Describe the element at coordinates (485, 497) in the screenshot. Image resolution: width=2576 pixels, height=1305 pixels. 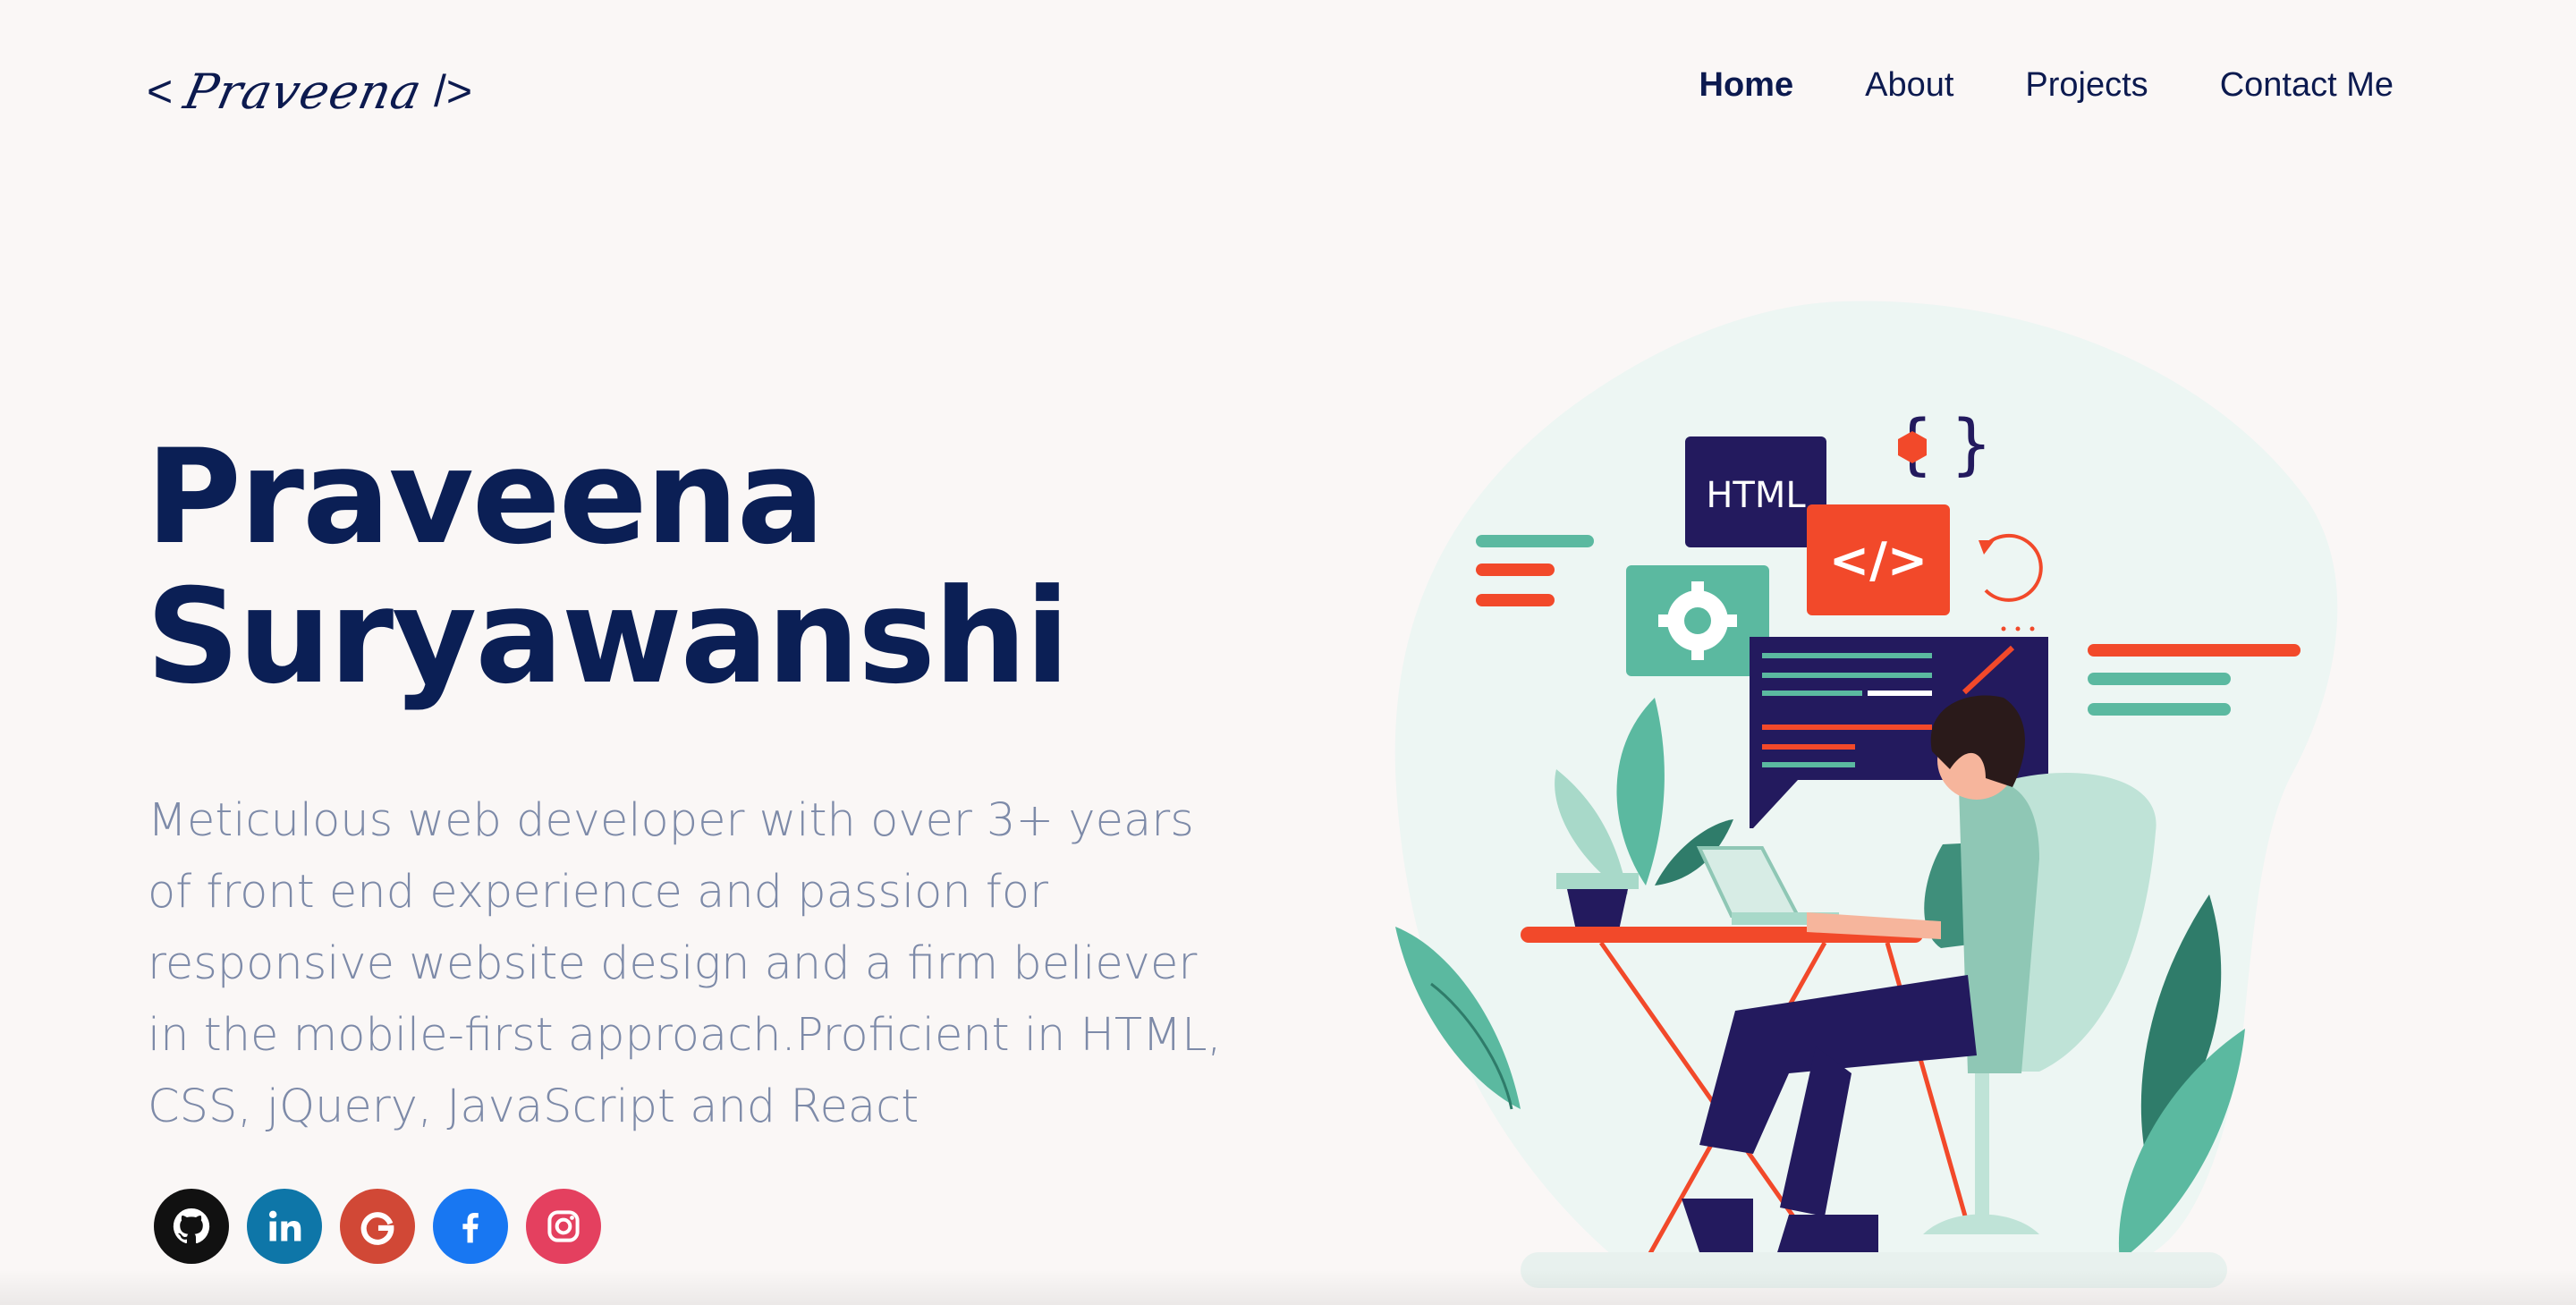
I see `hero-title-line1: Praveena` at that location.